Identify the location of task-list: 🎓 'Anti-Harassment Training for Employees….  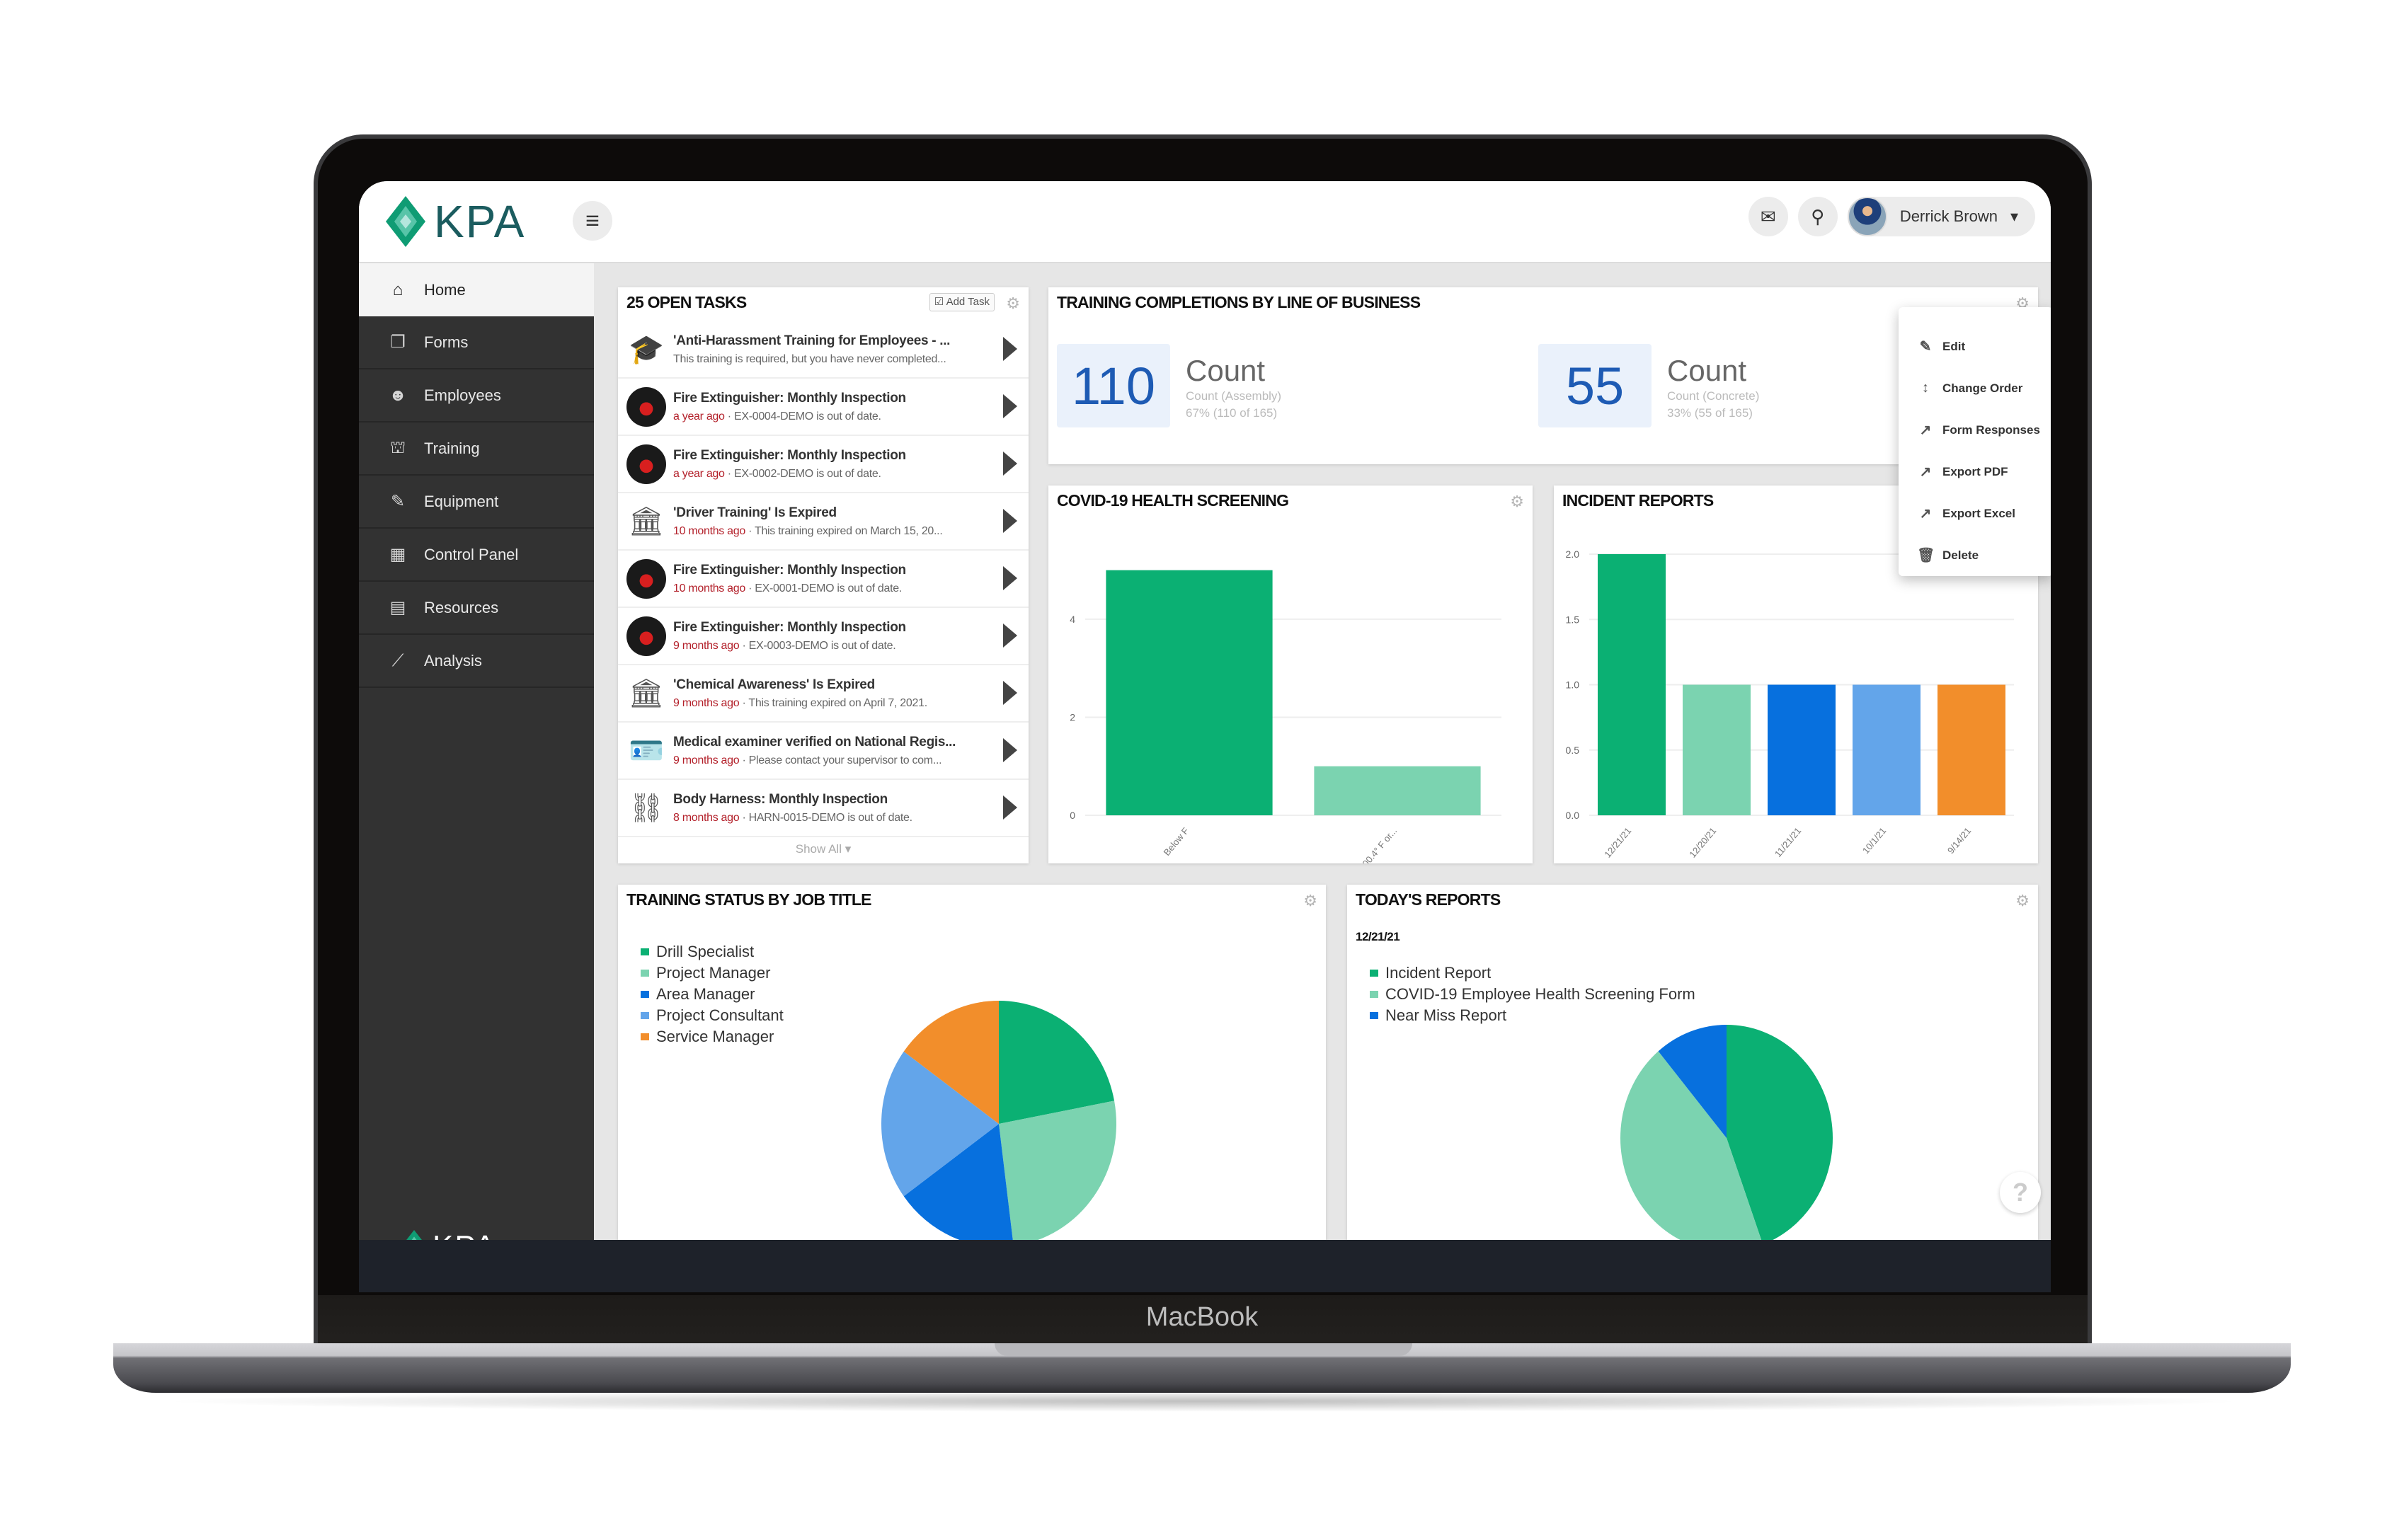
(823, 579).